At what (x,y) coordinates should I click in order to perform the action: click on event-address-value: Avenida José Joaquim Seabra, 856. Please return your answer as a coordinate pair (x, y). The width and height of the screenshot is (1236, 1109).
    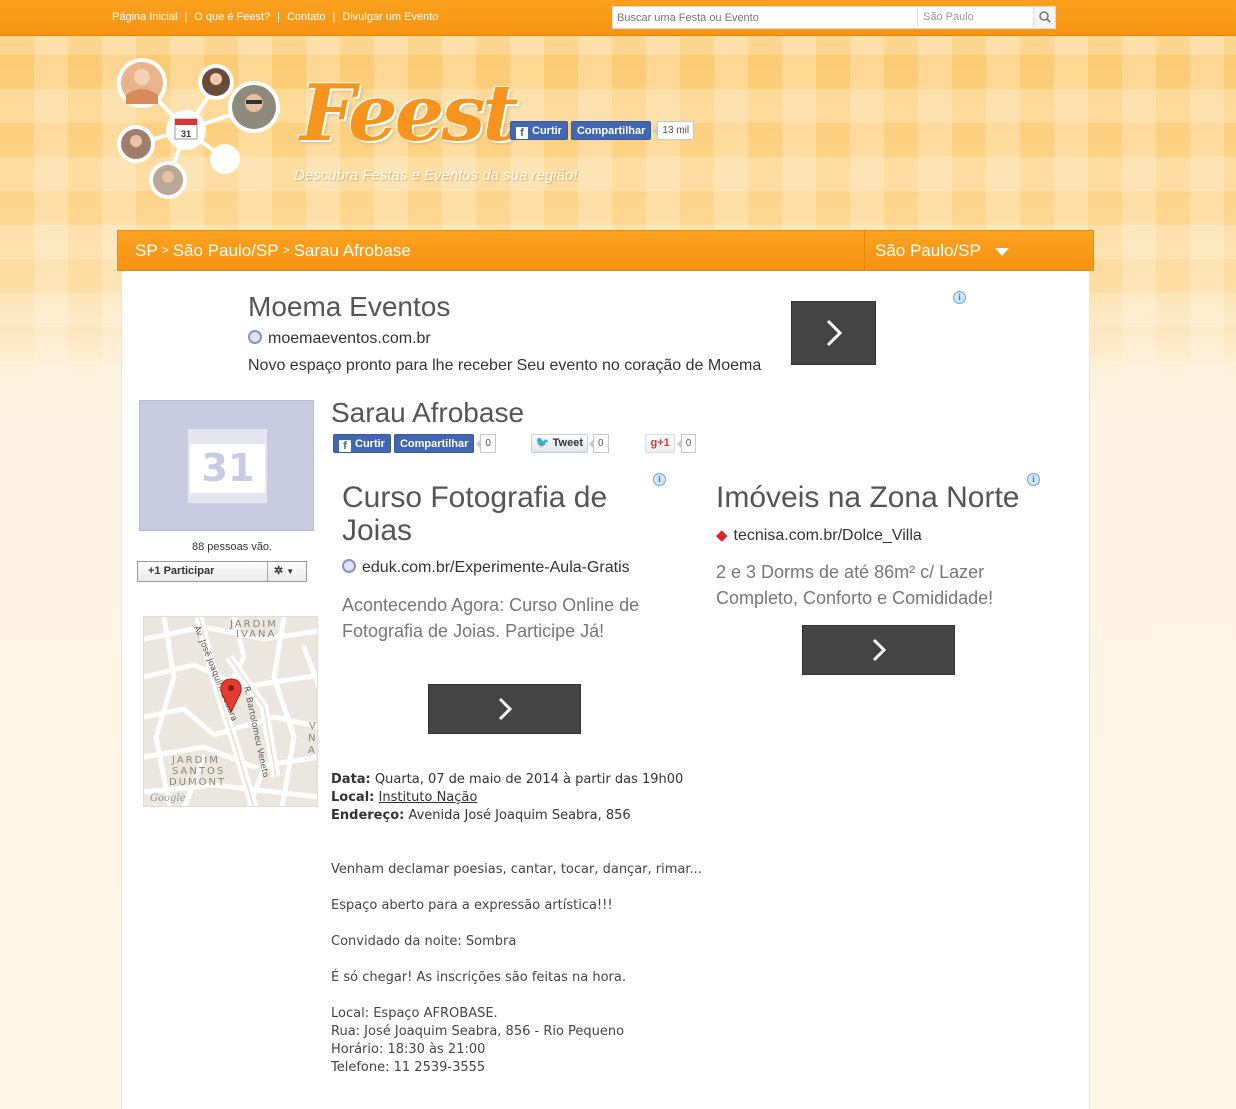
    Looking at the image, I should click on (519, 815).